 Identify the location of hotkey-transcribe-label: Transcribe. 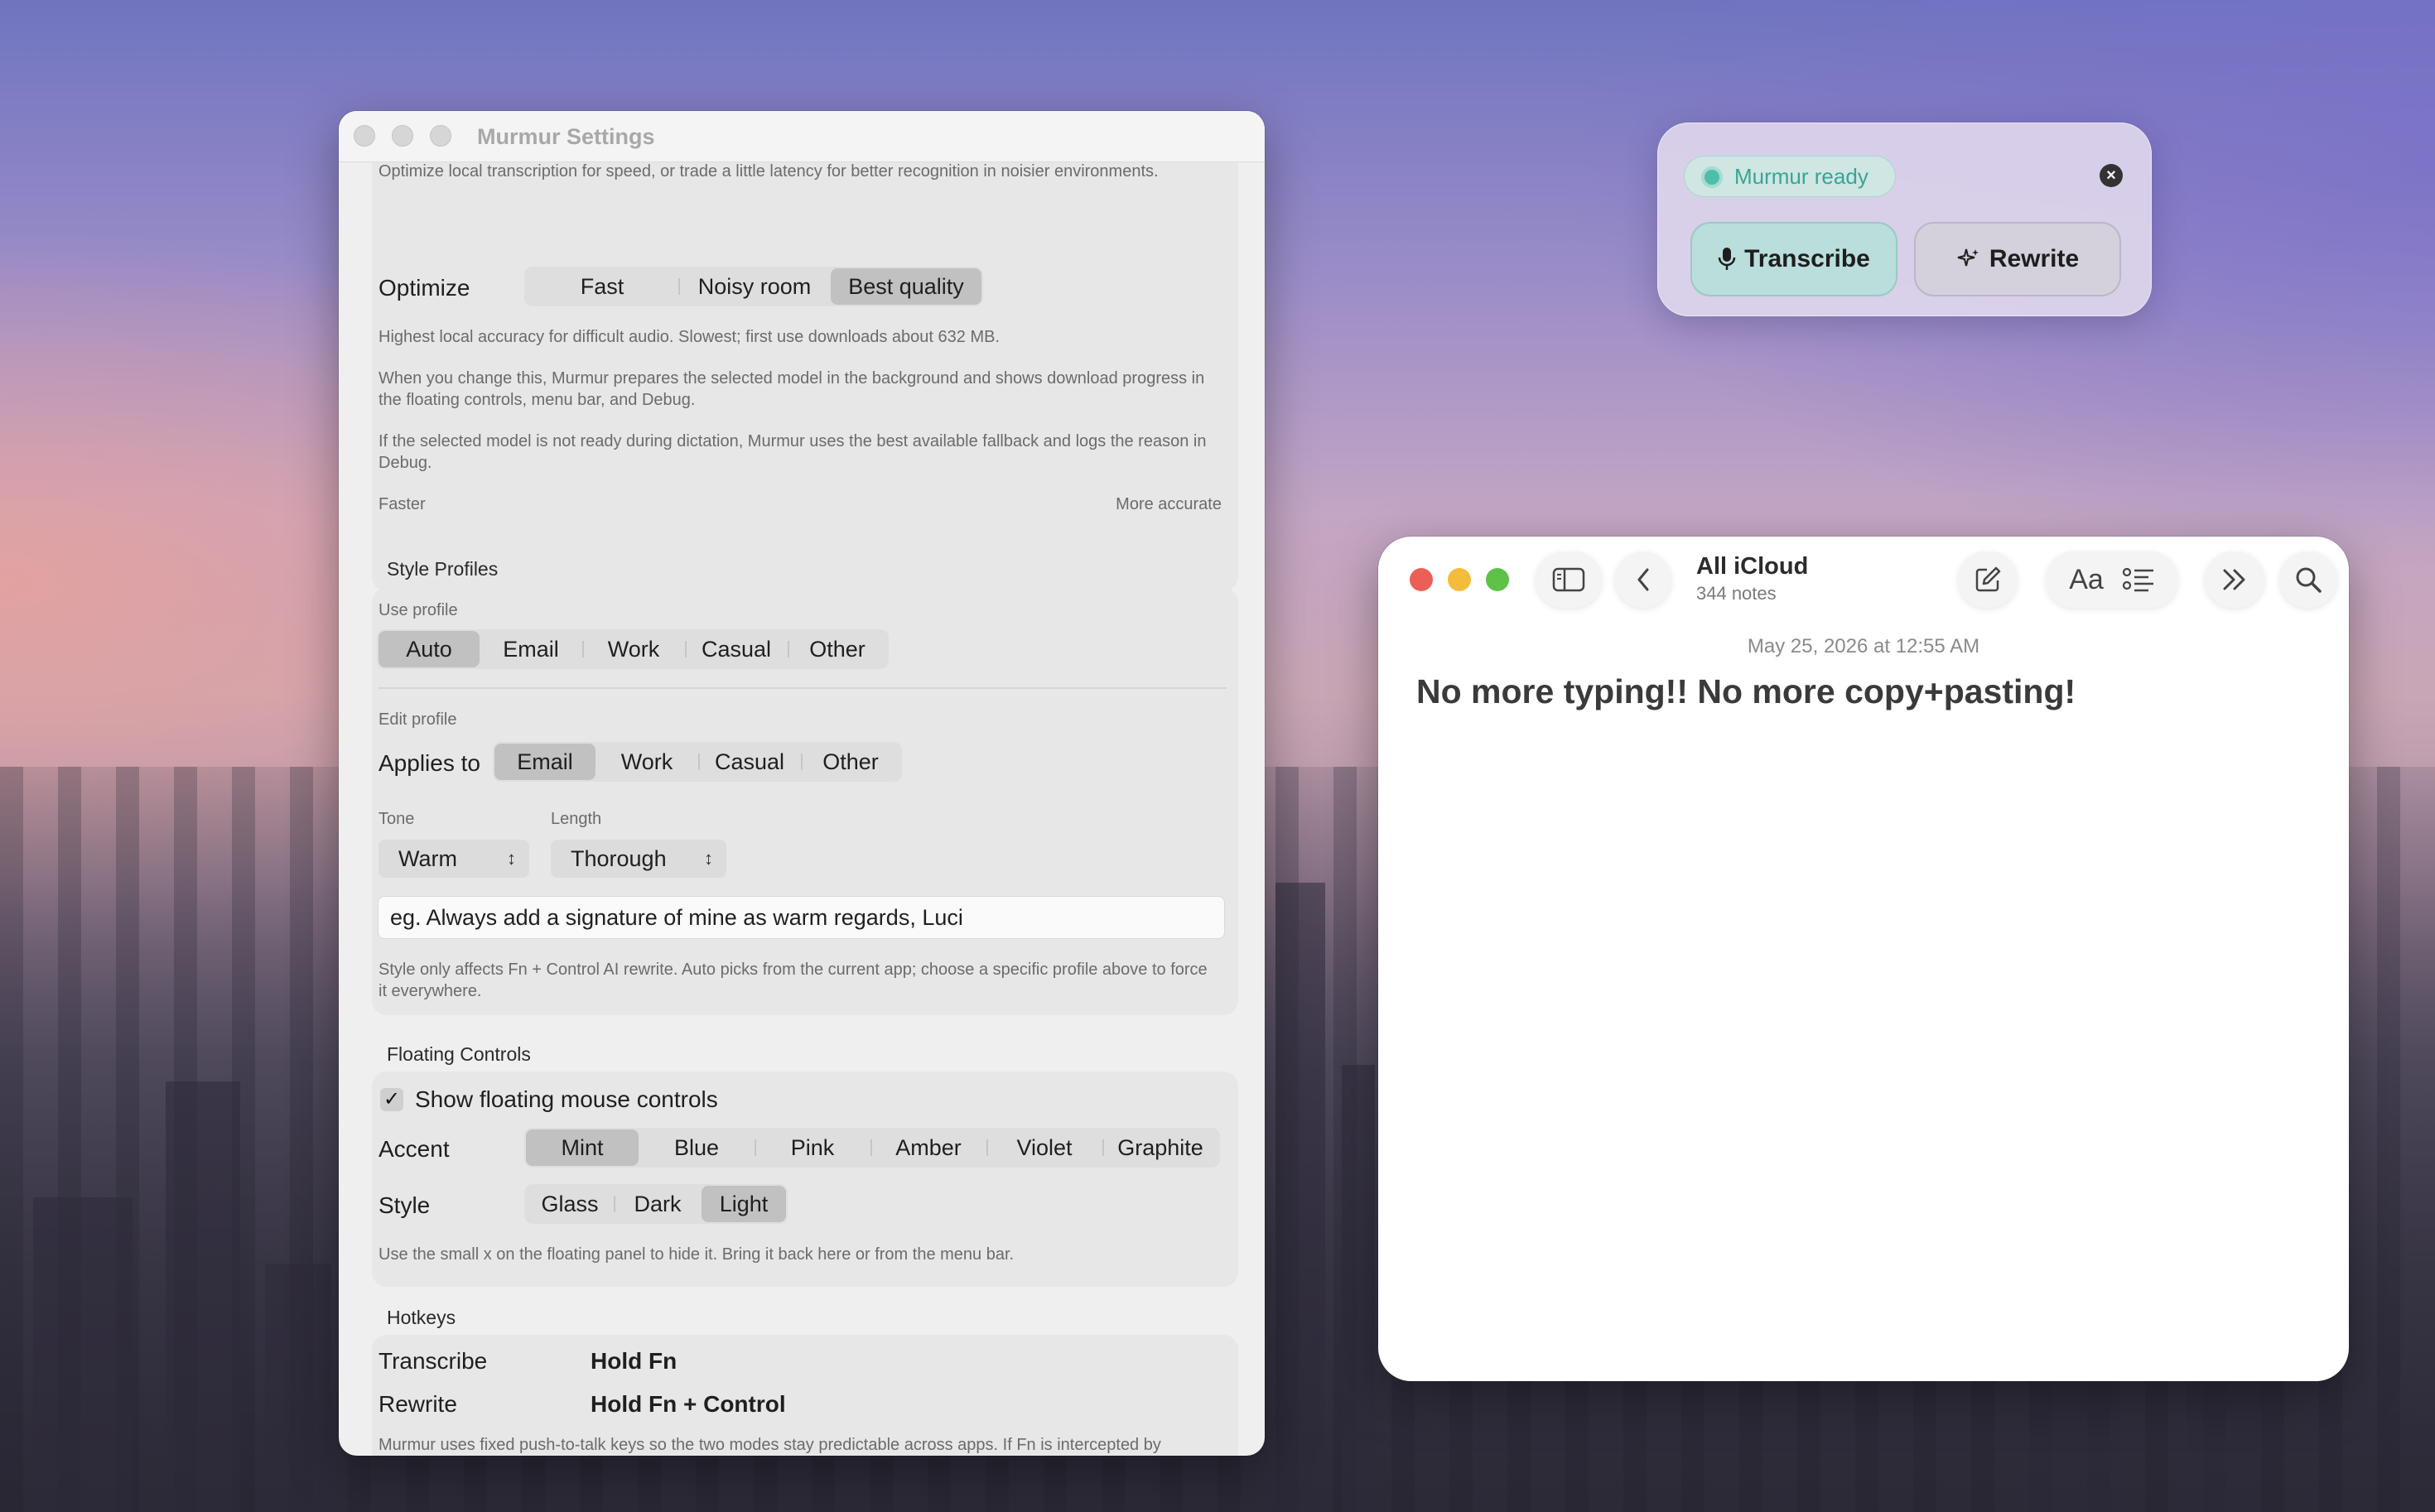
(433, 1361).